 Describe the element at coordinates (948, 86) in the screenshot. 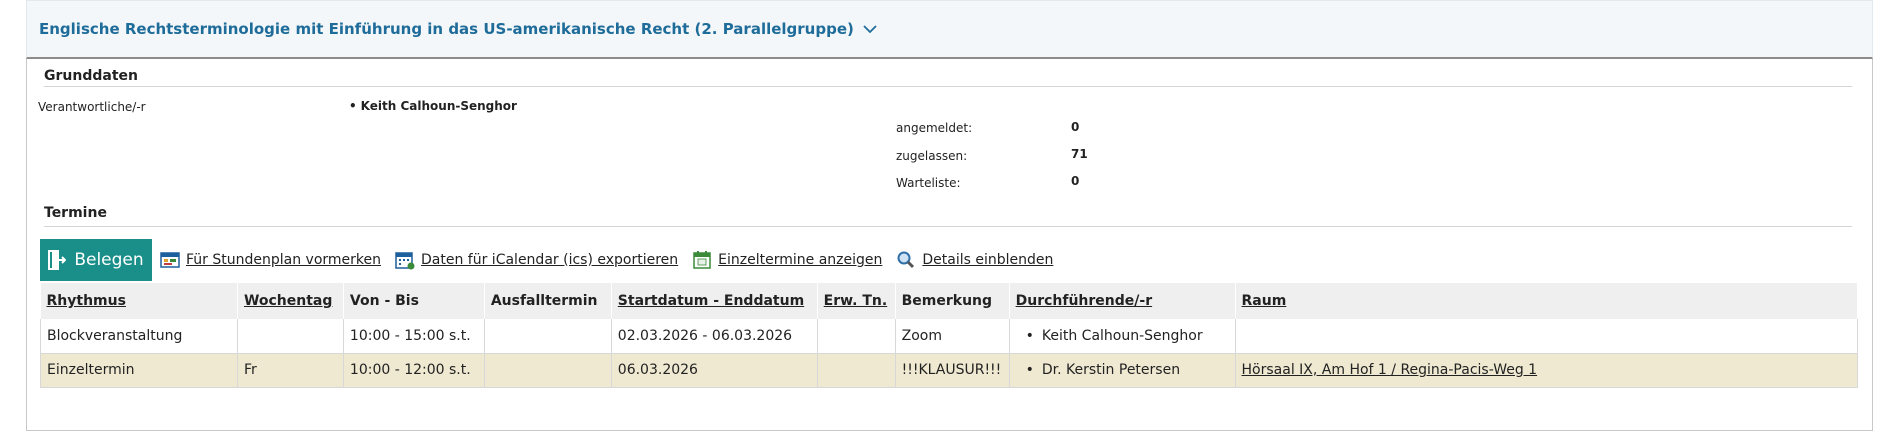

I see `grunddaten-divider` at that location.